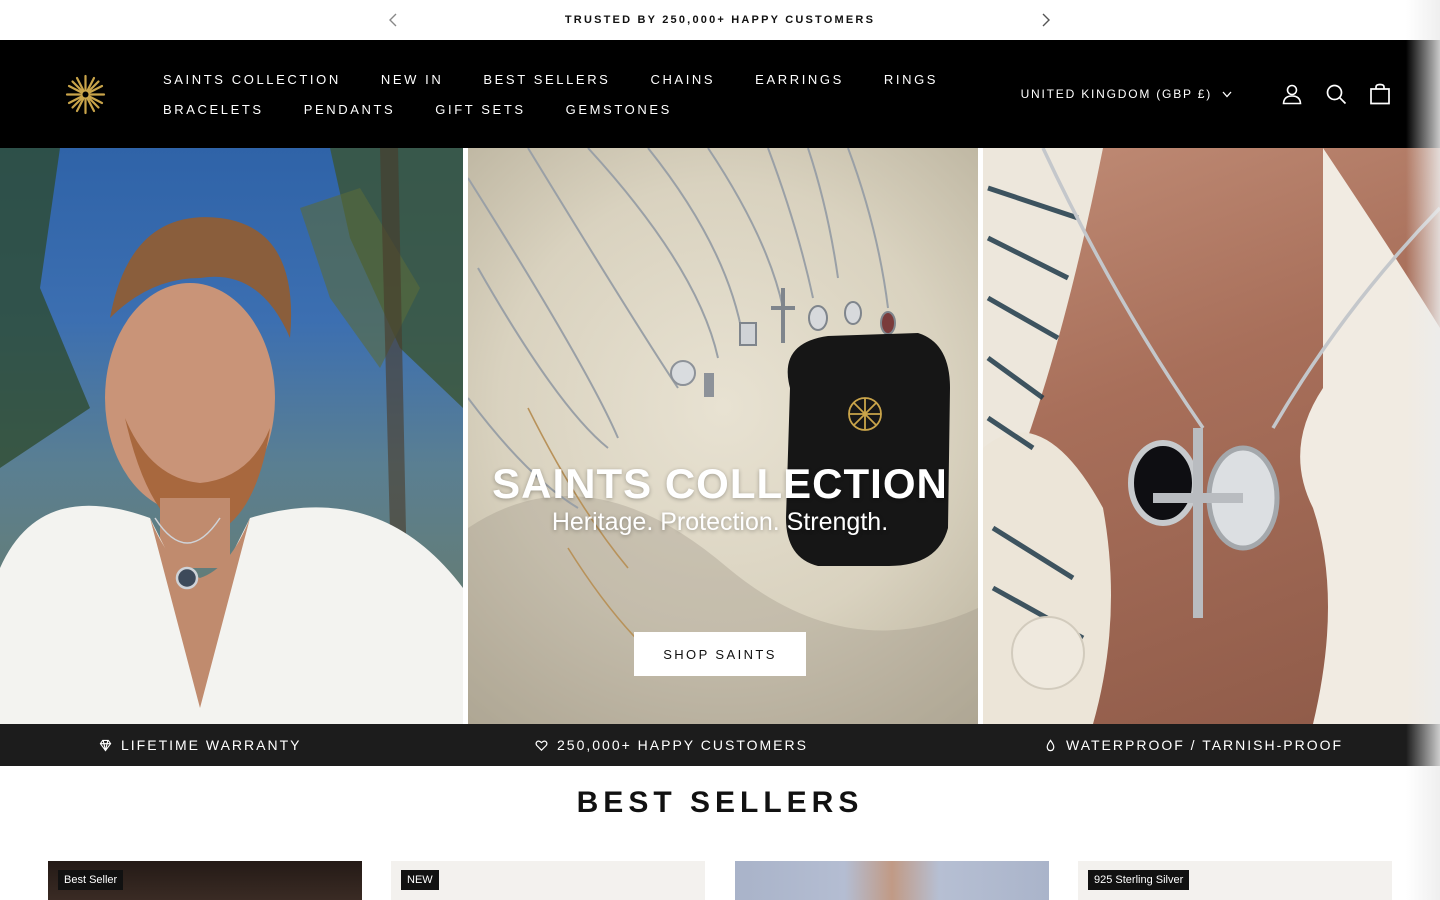 The height and width of the screenshot is (900, 1440). Describe the element at coordinates (1380, 94) in the screenshot. I see `cart-icon` at that location.